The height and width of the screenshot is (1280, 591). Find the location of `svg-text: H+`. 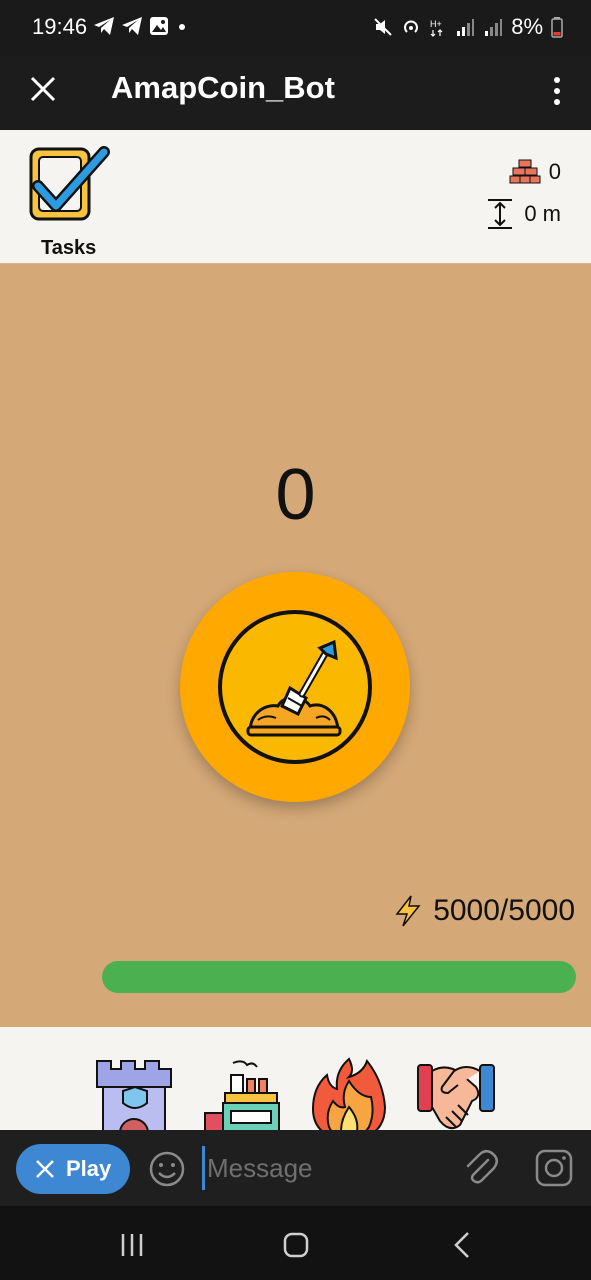

svg-text: H+ is located at coordinates (436, 24).